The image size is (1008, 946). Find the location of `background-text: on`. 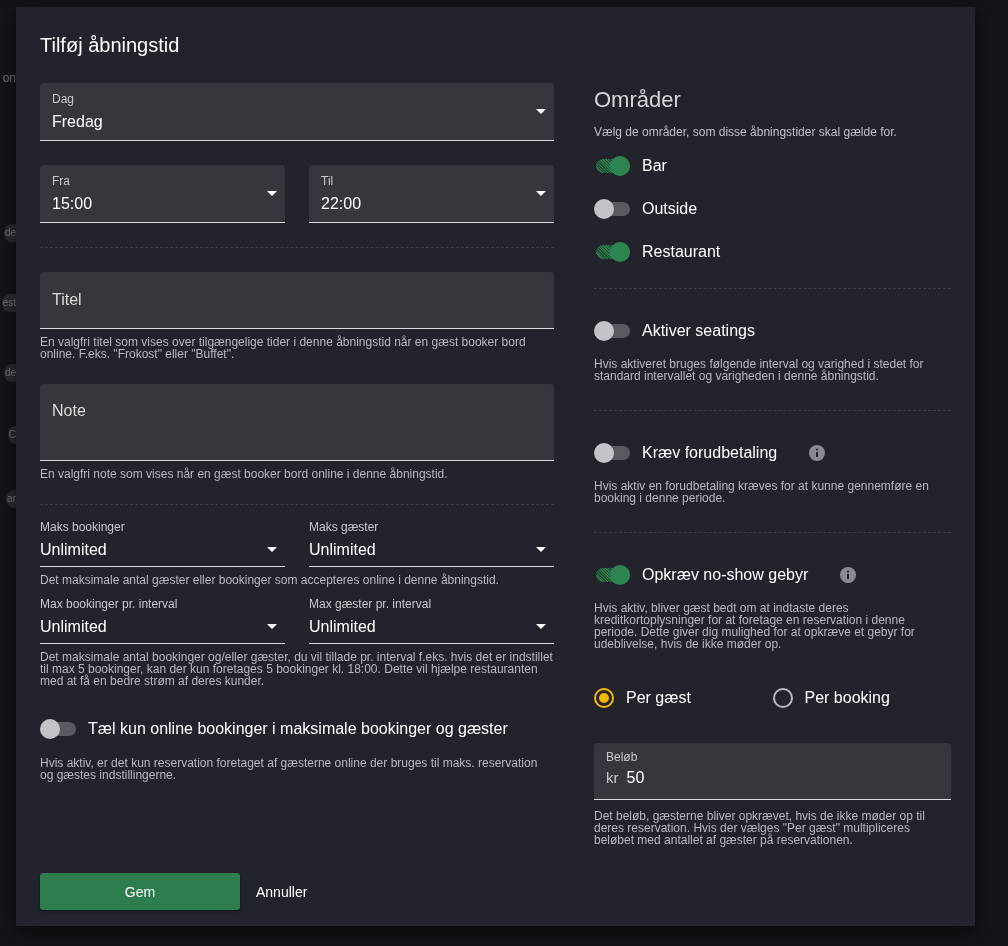

background-text: on is located at coordinates (9, 78).